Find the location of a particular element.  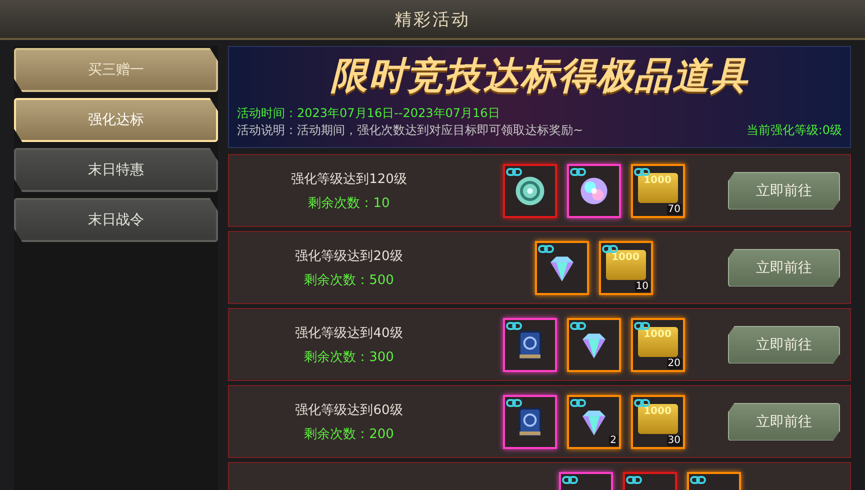

item-count: 20 is located at coordinates (674, 363).